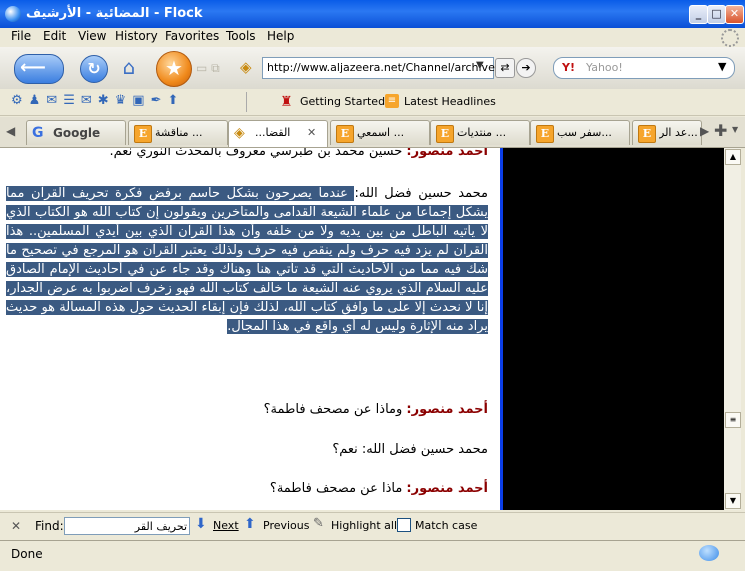 The height and width of the screenshot is (571, 745). What do you see at coordinates (241, 36) in the screenshot?
I see `menu-tools: Tools` at bounding box center [241, 36].